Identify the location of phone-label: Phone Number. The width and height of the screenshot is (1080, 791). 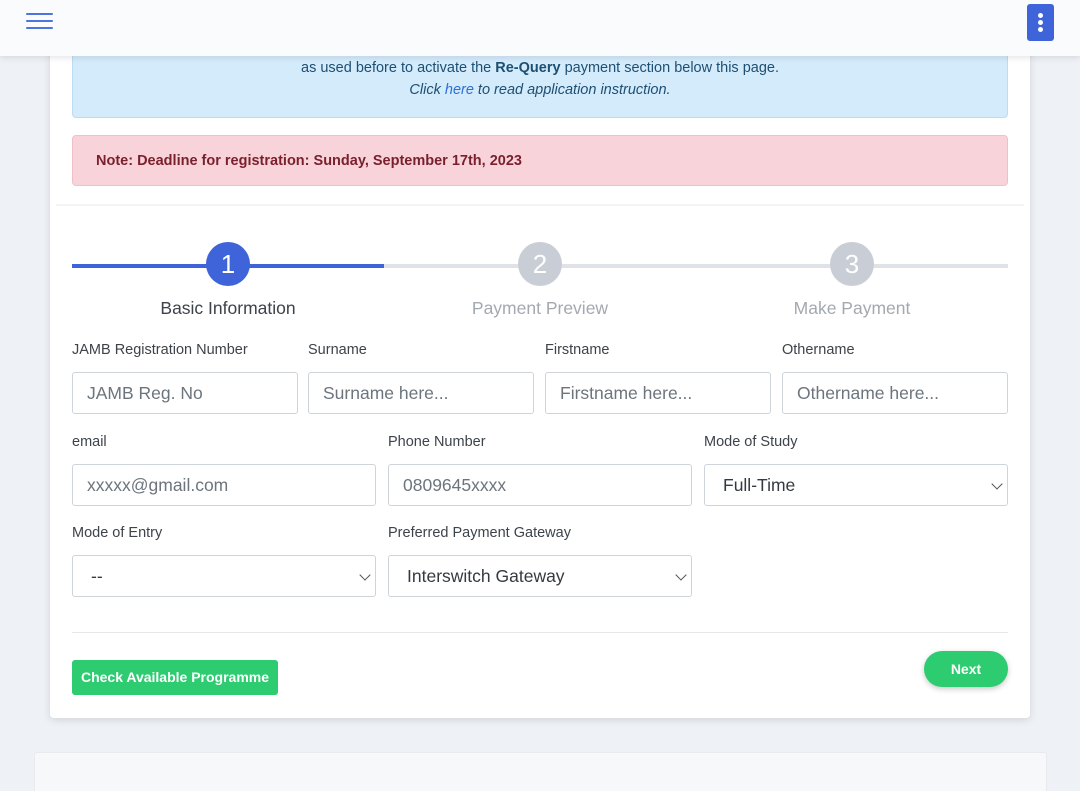
(437, 442).